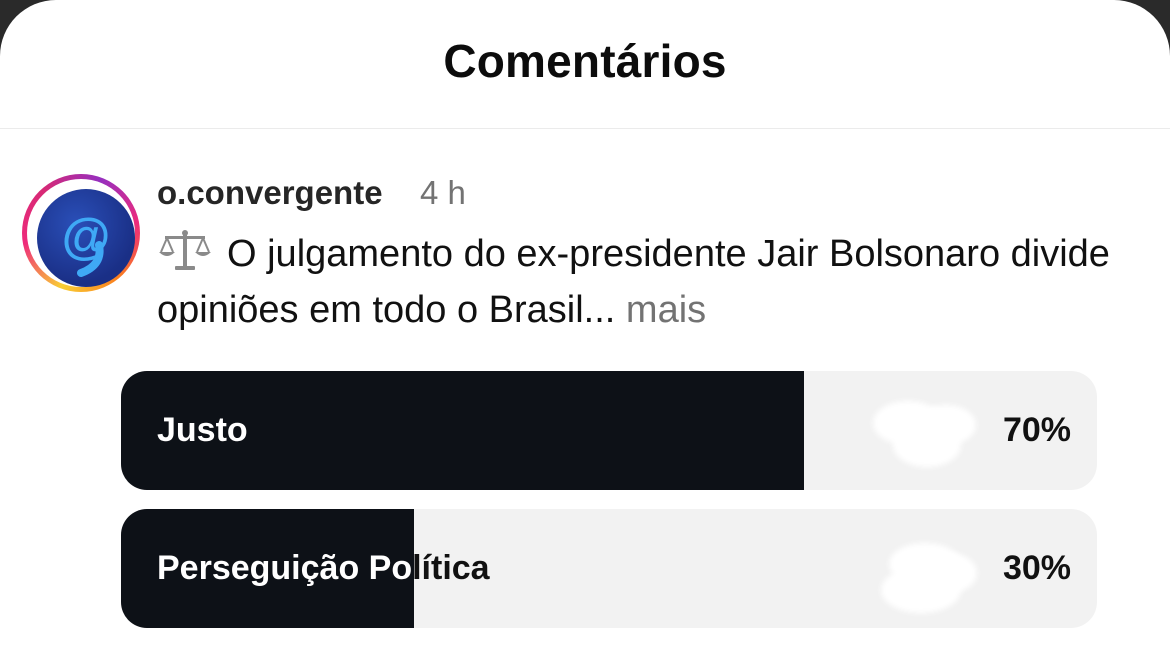 This screenshot has height=652, width=1170. What do you see at coordinates (1036, 430) in the screenshot?
I see `poll-option-percent: 70%` at bounding box center [1036, 430].